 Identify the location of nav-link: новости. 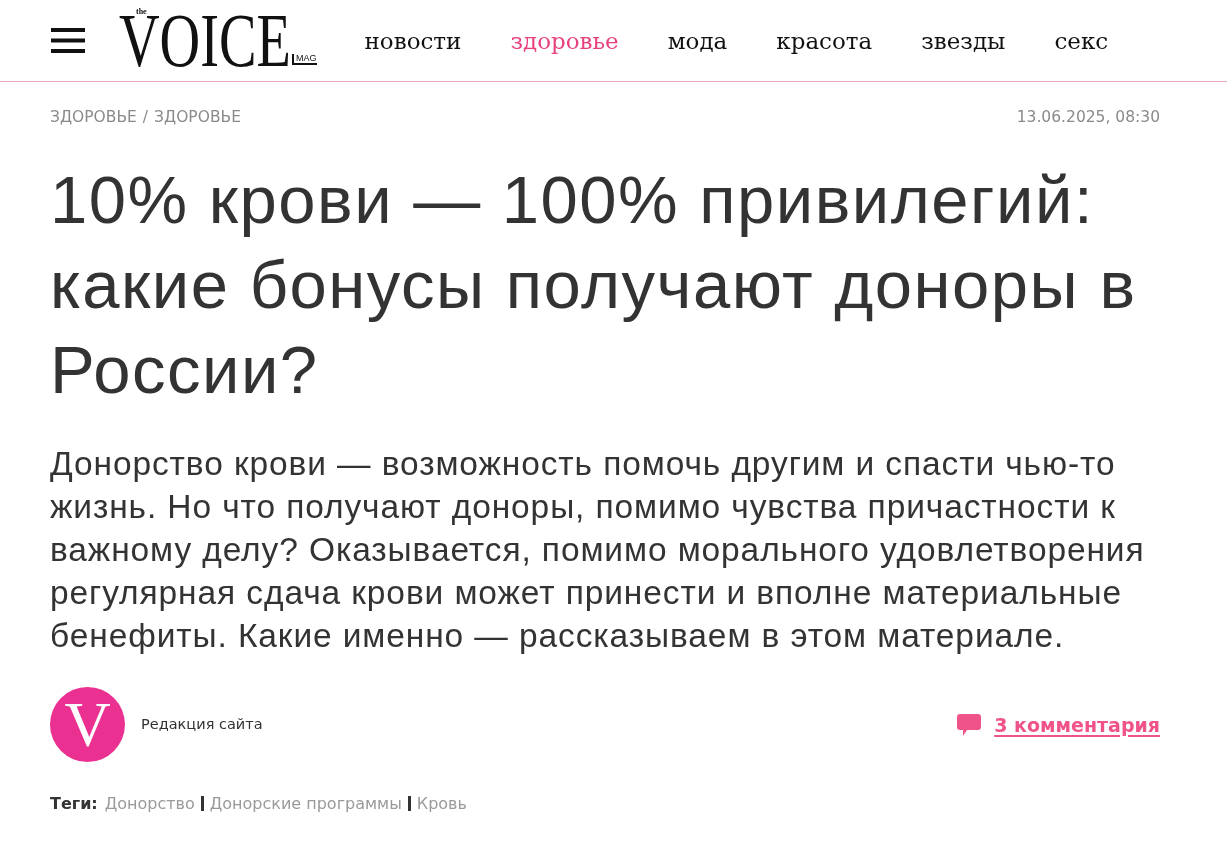
(413, 40).